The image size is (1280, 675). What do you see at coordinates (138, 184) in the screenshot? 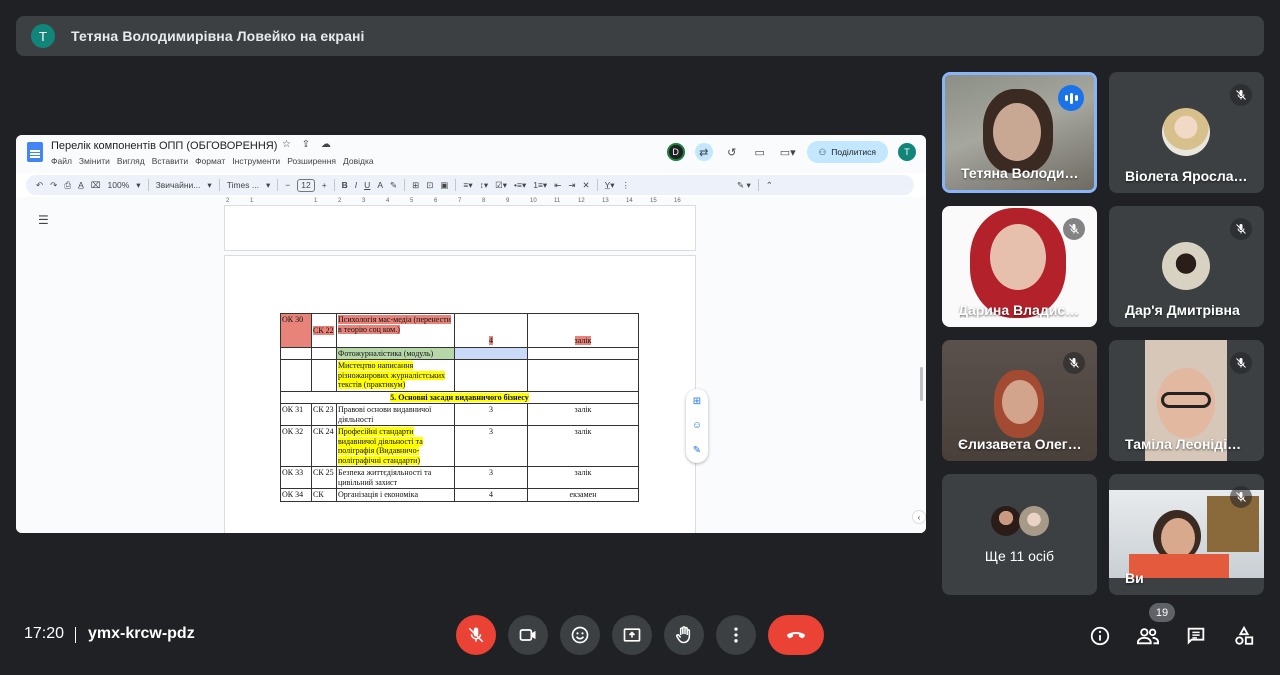
I see `chevron-down-icon: ▾` at bounding box center [138, 184].